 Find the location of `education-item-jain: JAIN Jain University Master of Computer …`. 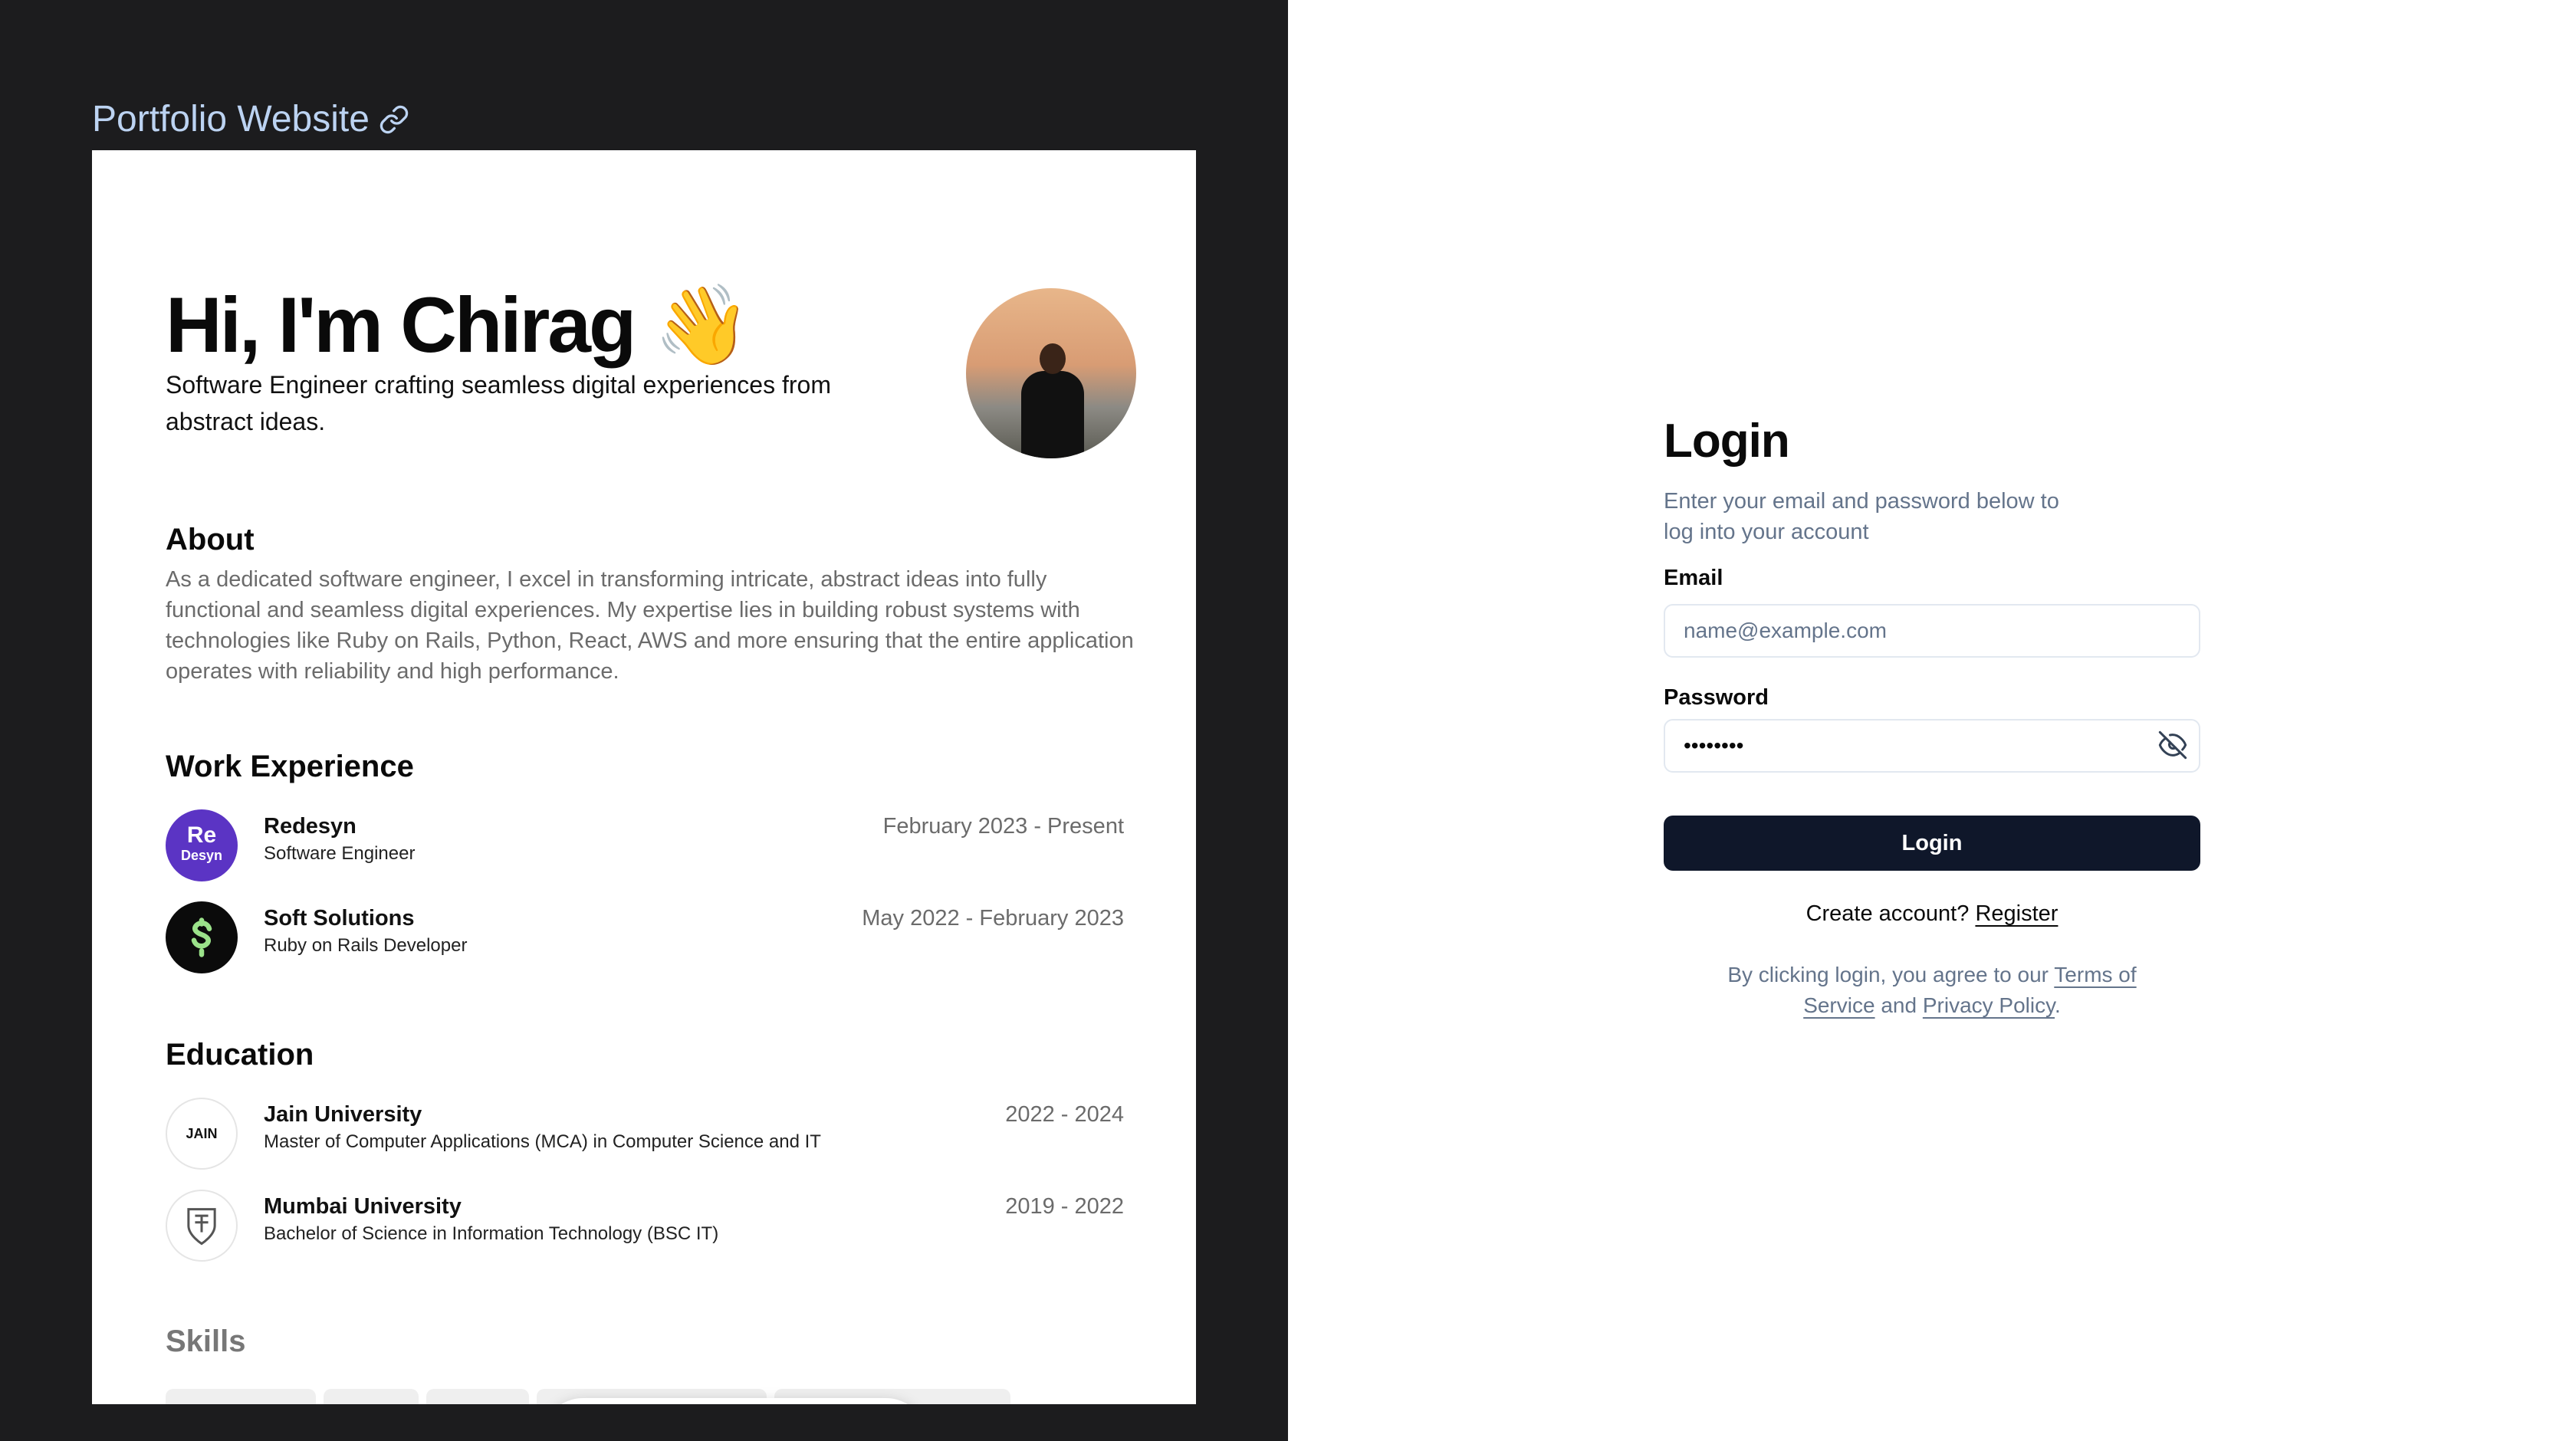

education-item-jain: JAIN Jain University Master of Computer … is located at coordinates (645, 1134).